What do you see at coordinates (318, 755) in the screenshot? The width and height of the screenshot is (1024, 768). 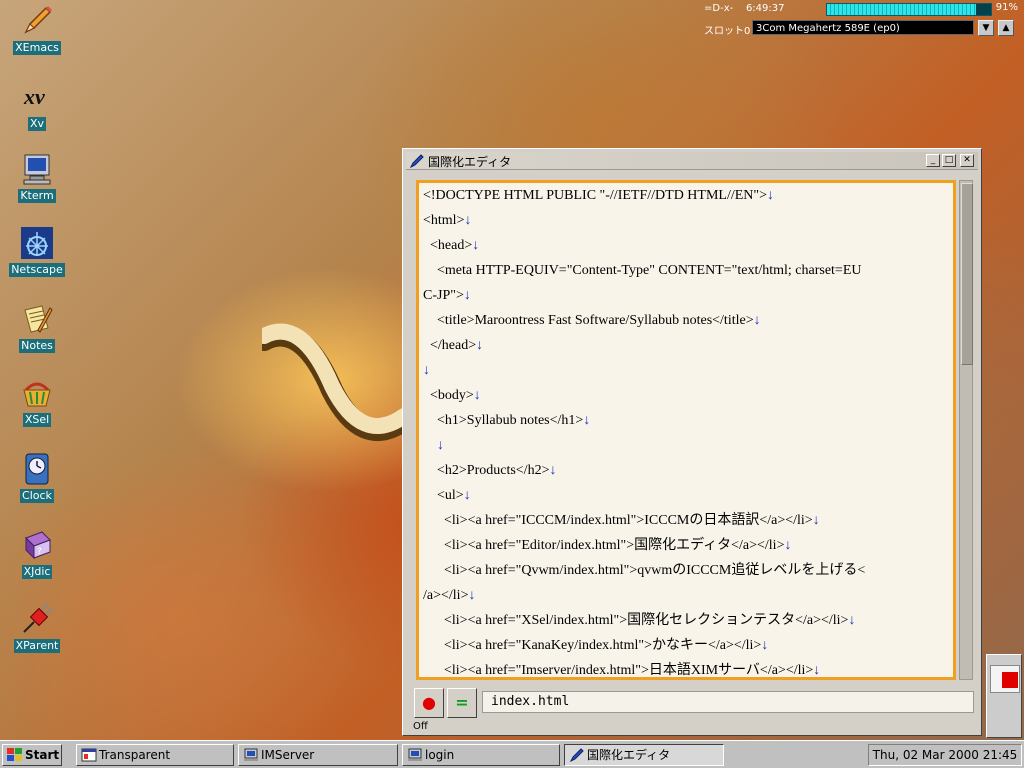 I see `task-imserver: IMServer` at bounding box center [318, 755].